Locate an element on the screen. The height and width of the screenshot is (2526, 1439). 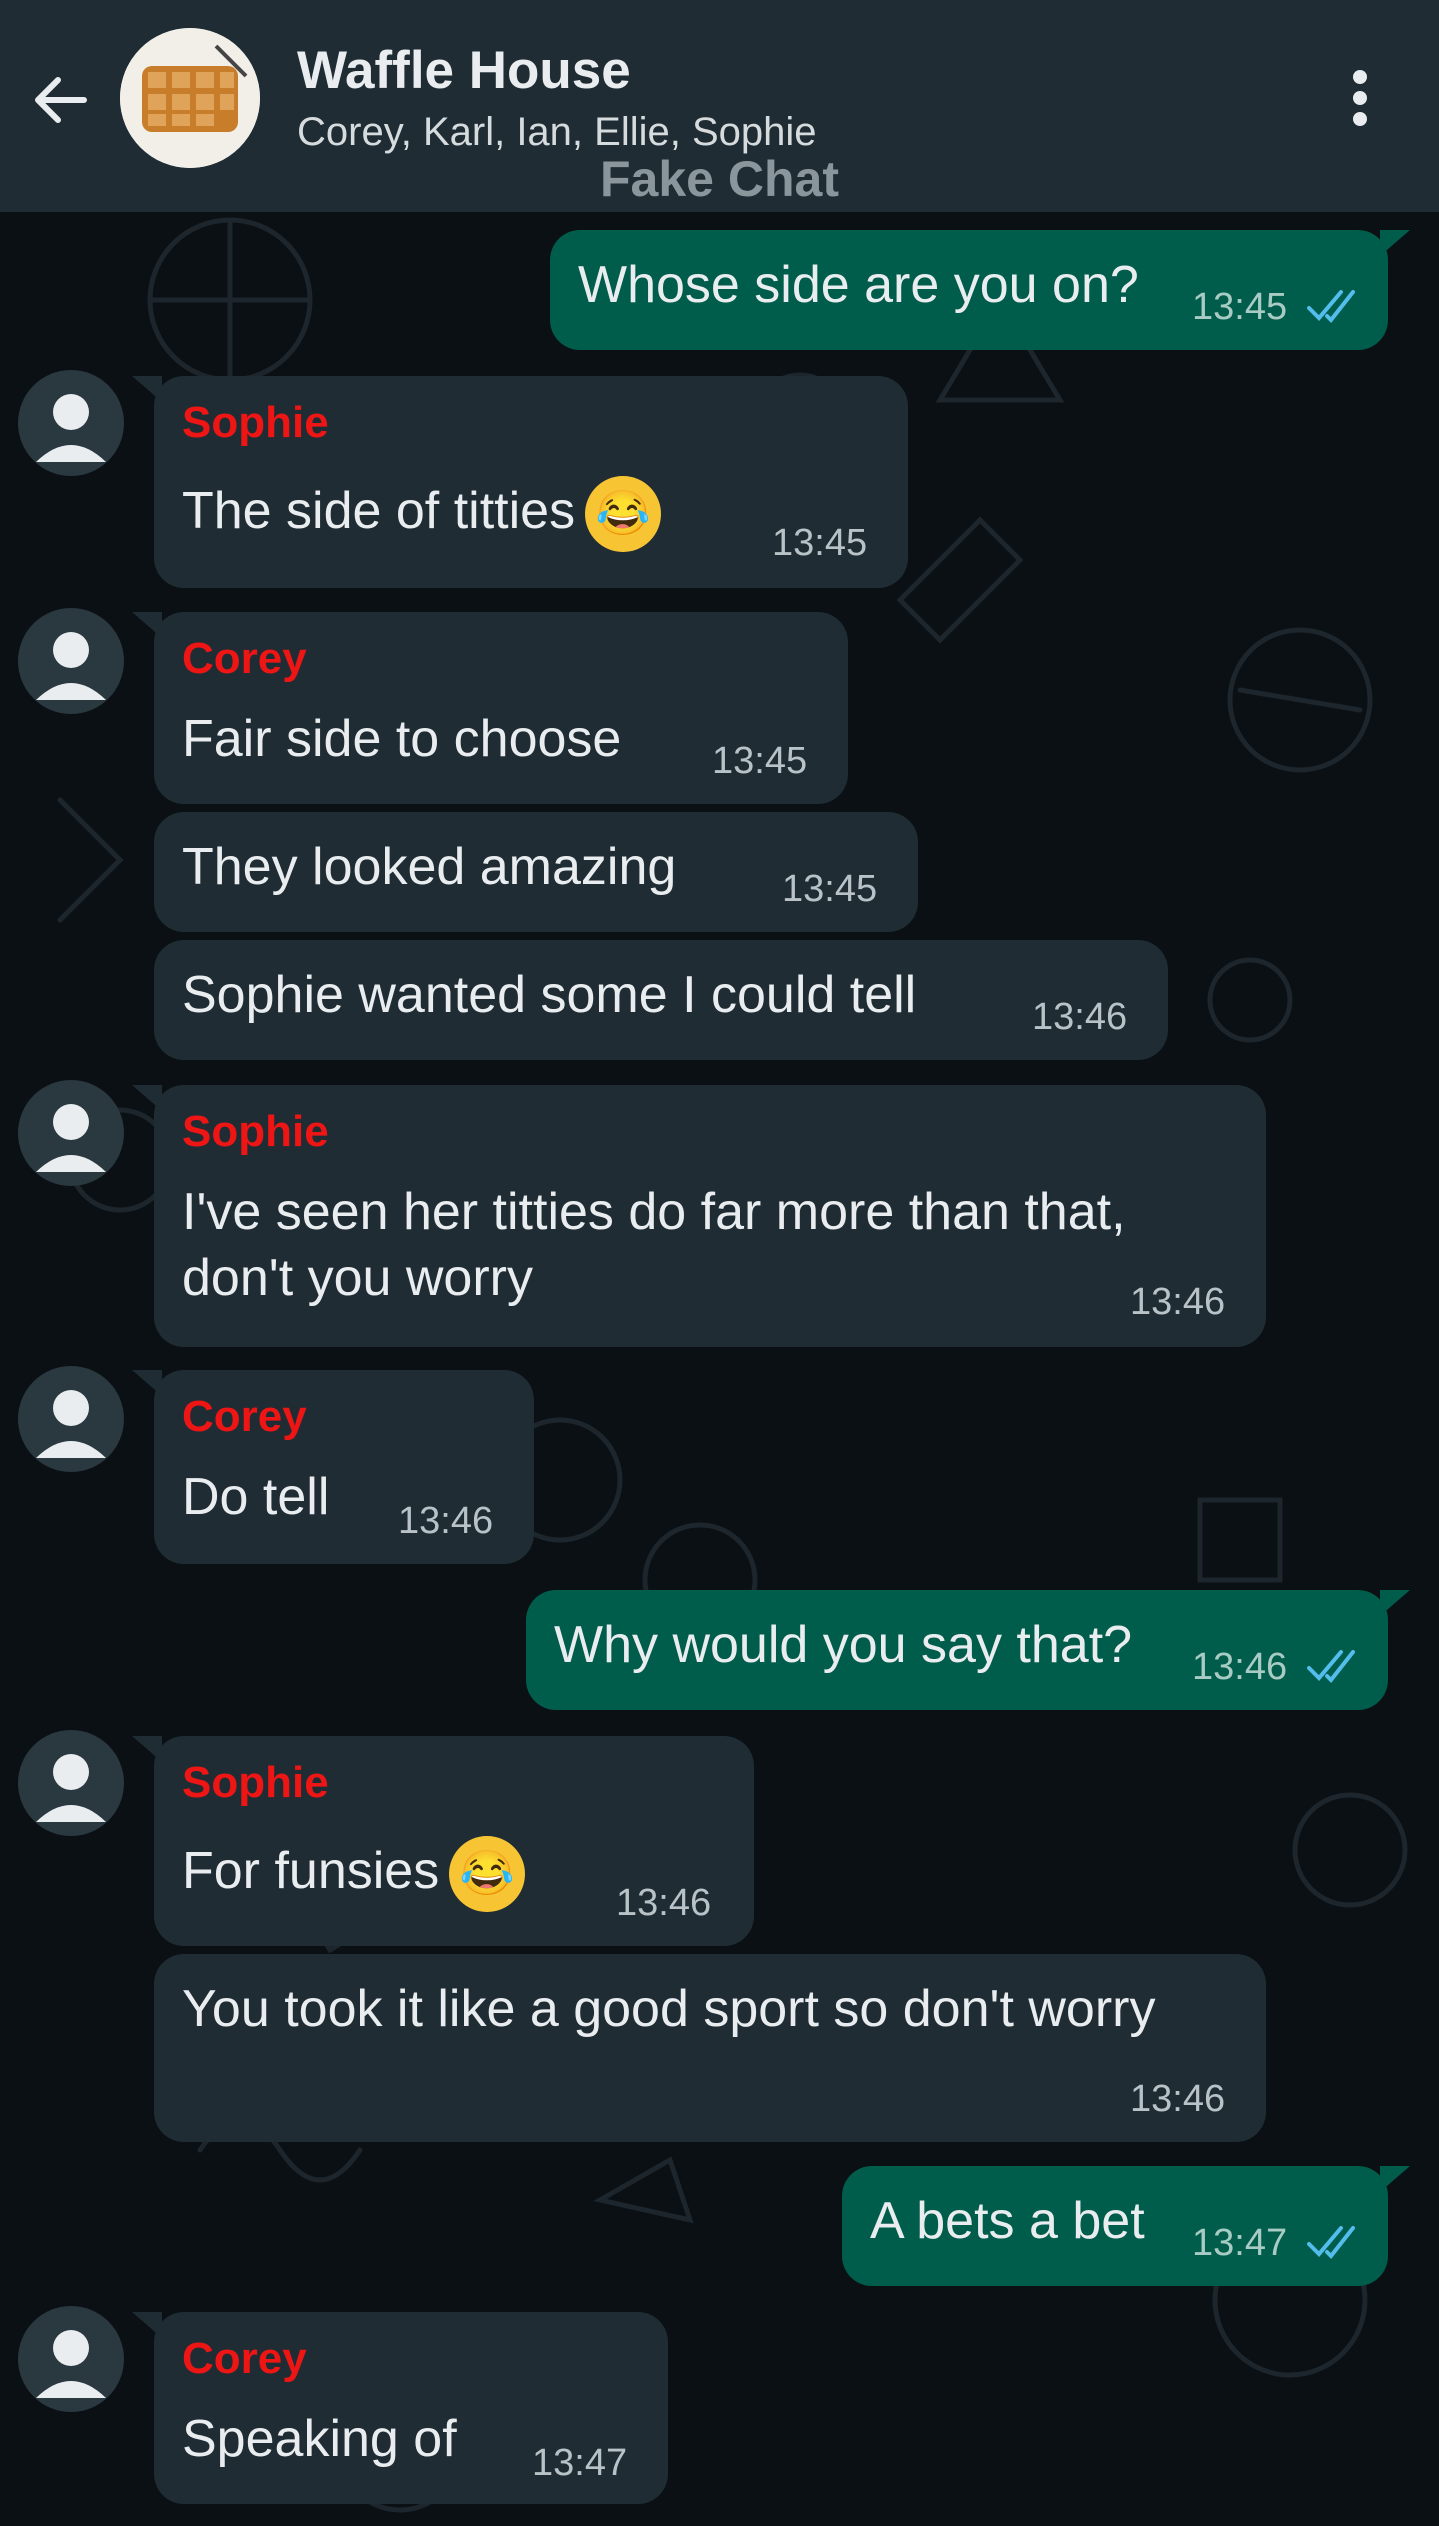
message-outgoing: A bets a bet 13:47 is located at coordinates (1126, 2226).